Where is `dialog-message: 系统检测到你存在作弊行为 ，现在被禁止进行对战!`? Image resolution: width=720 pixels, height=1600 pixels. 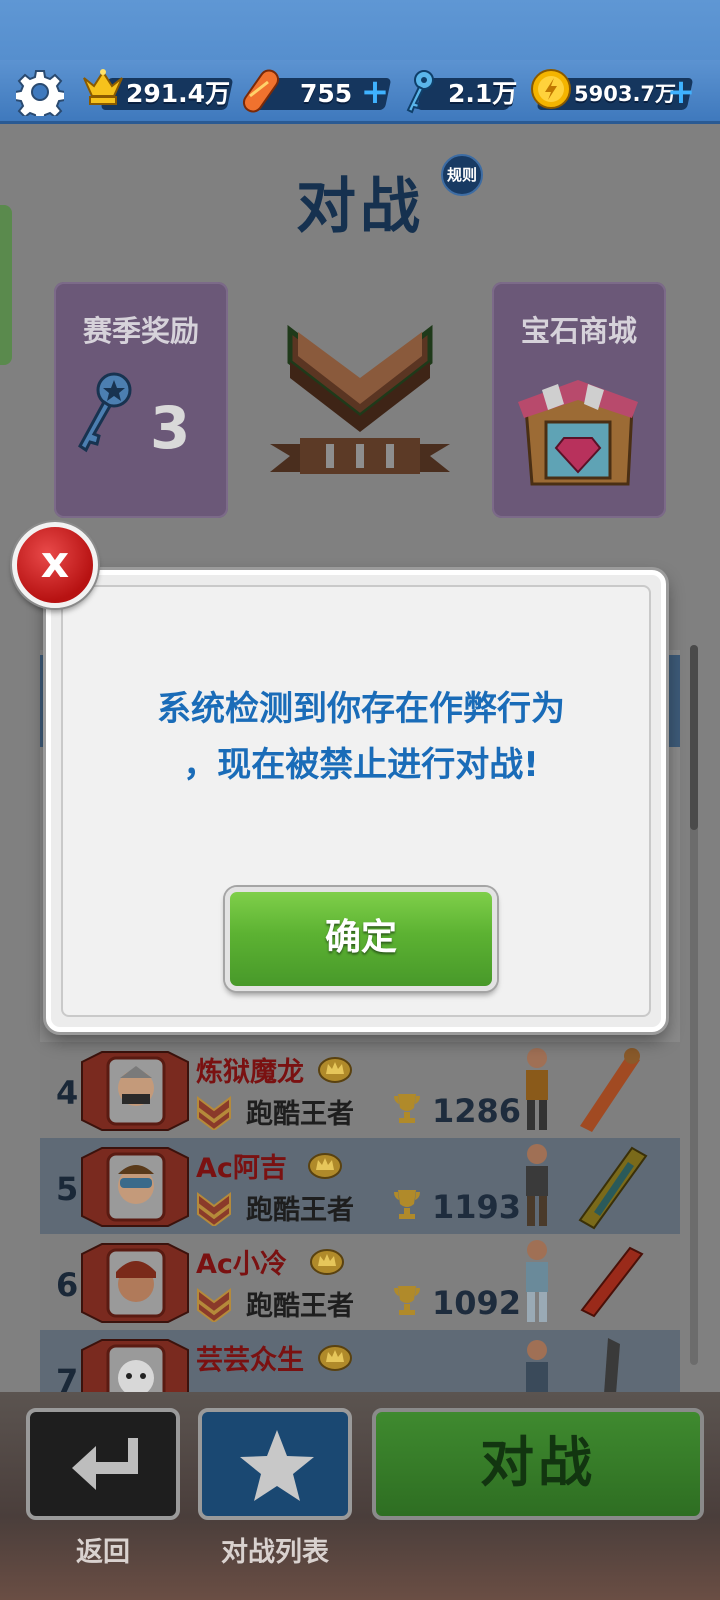
dialog-message: 系统检测到你存在作弊行为 ，现在被禁止进行对战! is located at coordinates (361, 737).